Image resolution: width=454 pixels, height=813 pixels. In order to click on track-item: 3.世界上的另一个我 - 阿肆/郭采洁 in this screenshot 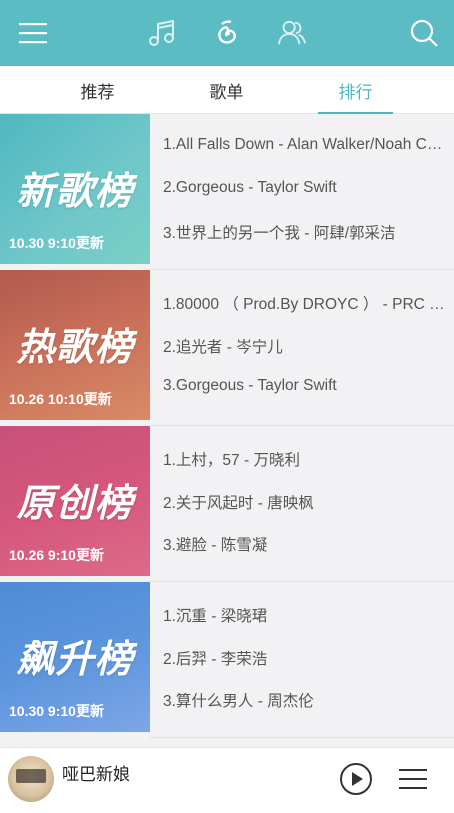, I will do `click(305, 232)`.